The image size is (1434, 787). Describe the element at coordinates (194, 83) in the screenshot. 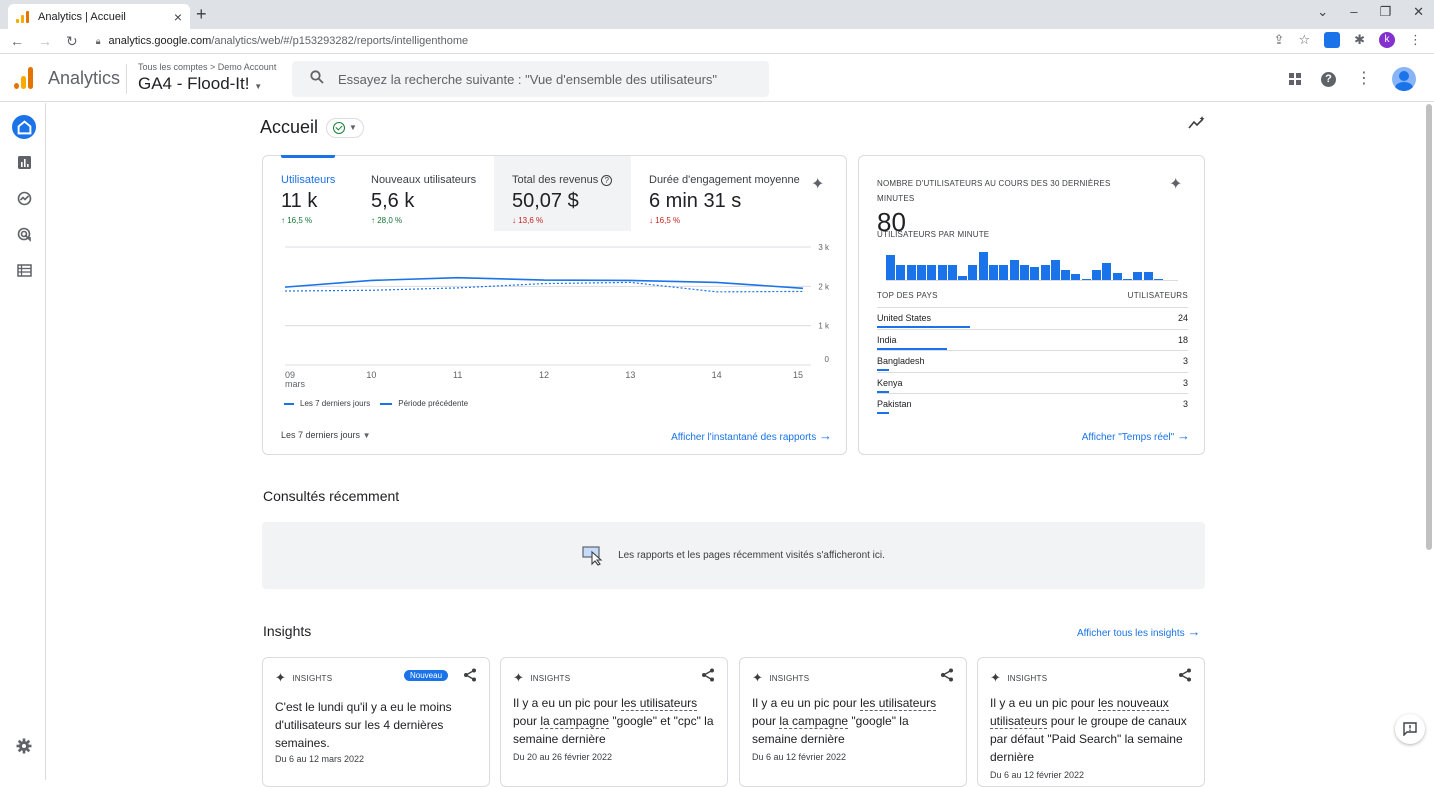

I see `property-name: GA4 - Flood-It!` at that location.